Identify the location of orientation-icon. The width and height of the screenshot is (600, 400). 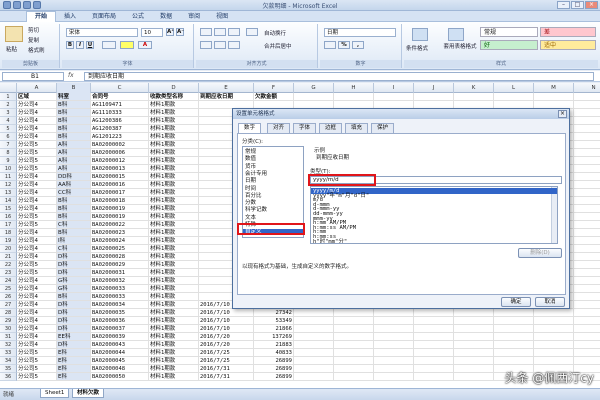
(252, 32).